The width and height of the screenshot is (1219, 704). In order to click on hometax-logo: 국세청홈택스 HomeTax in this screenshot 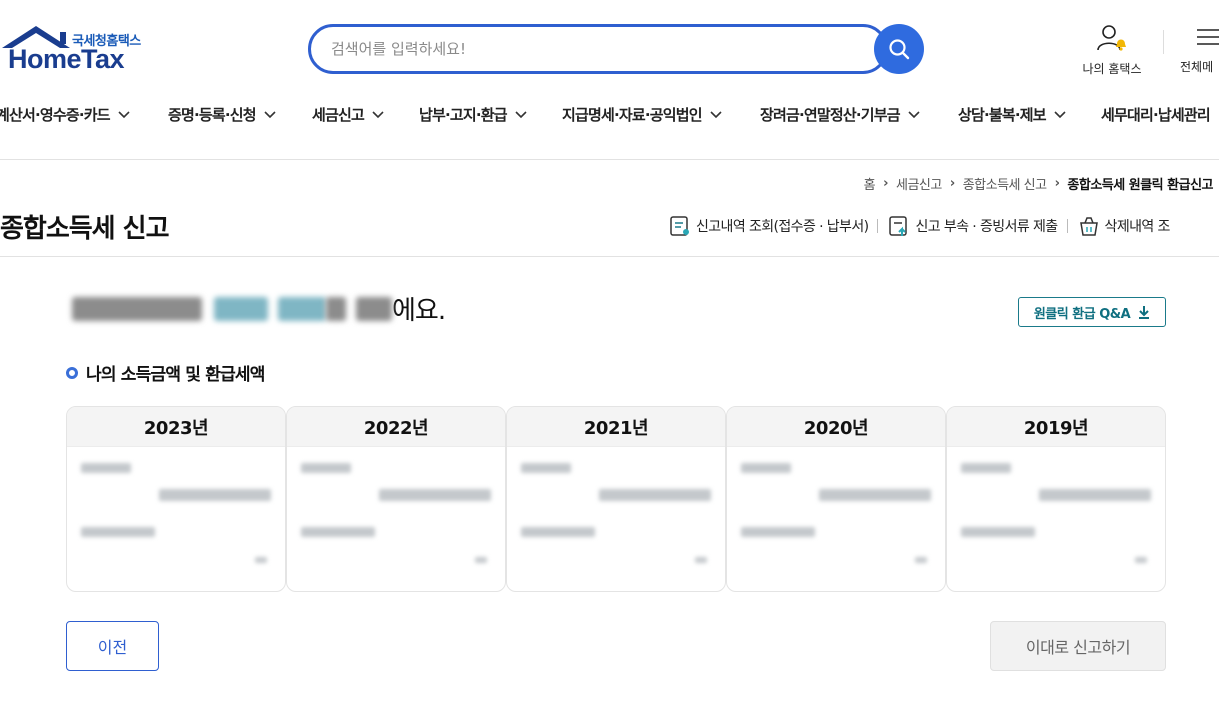, I will do `click(75, 50)`.